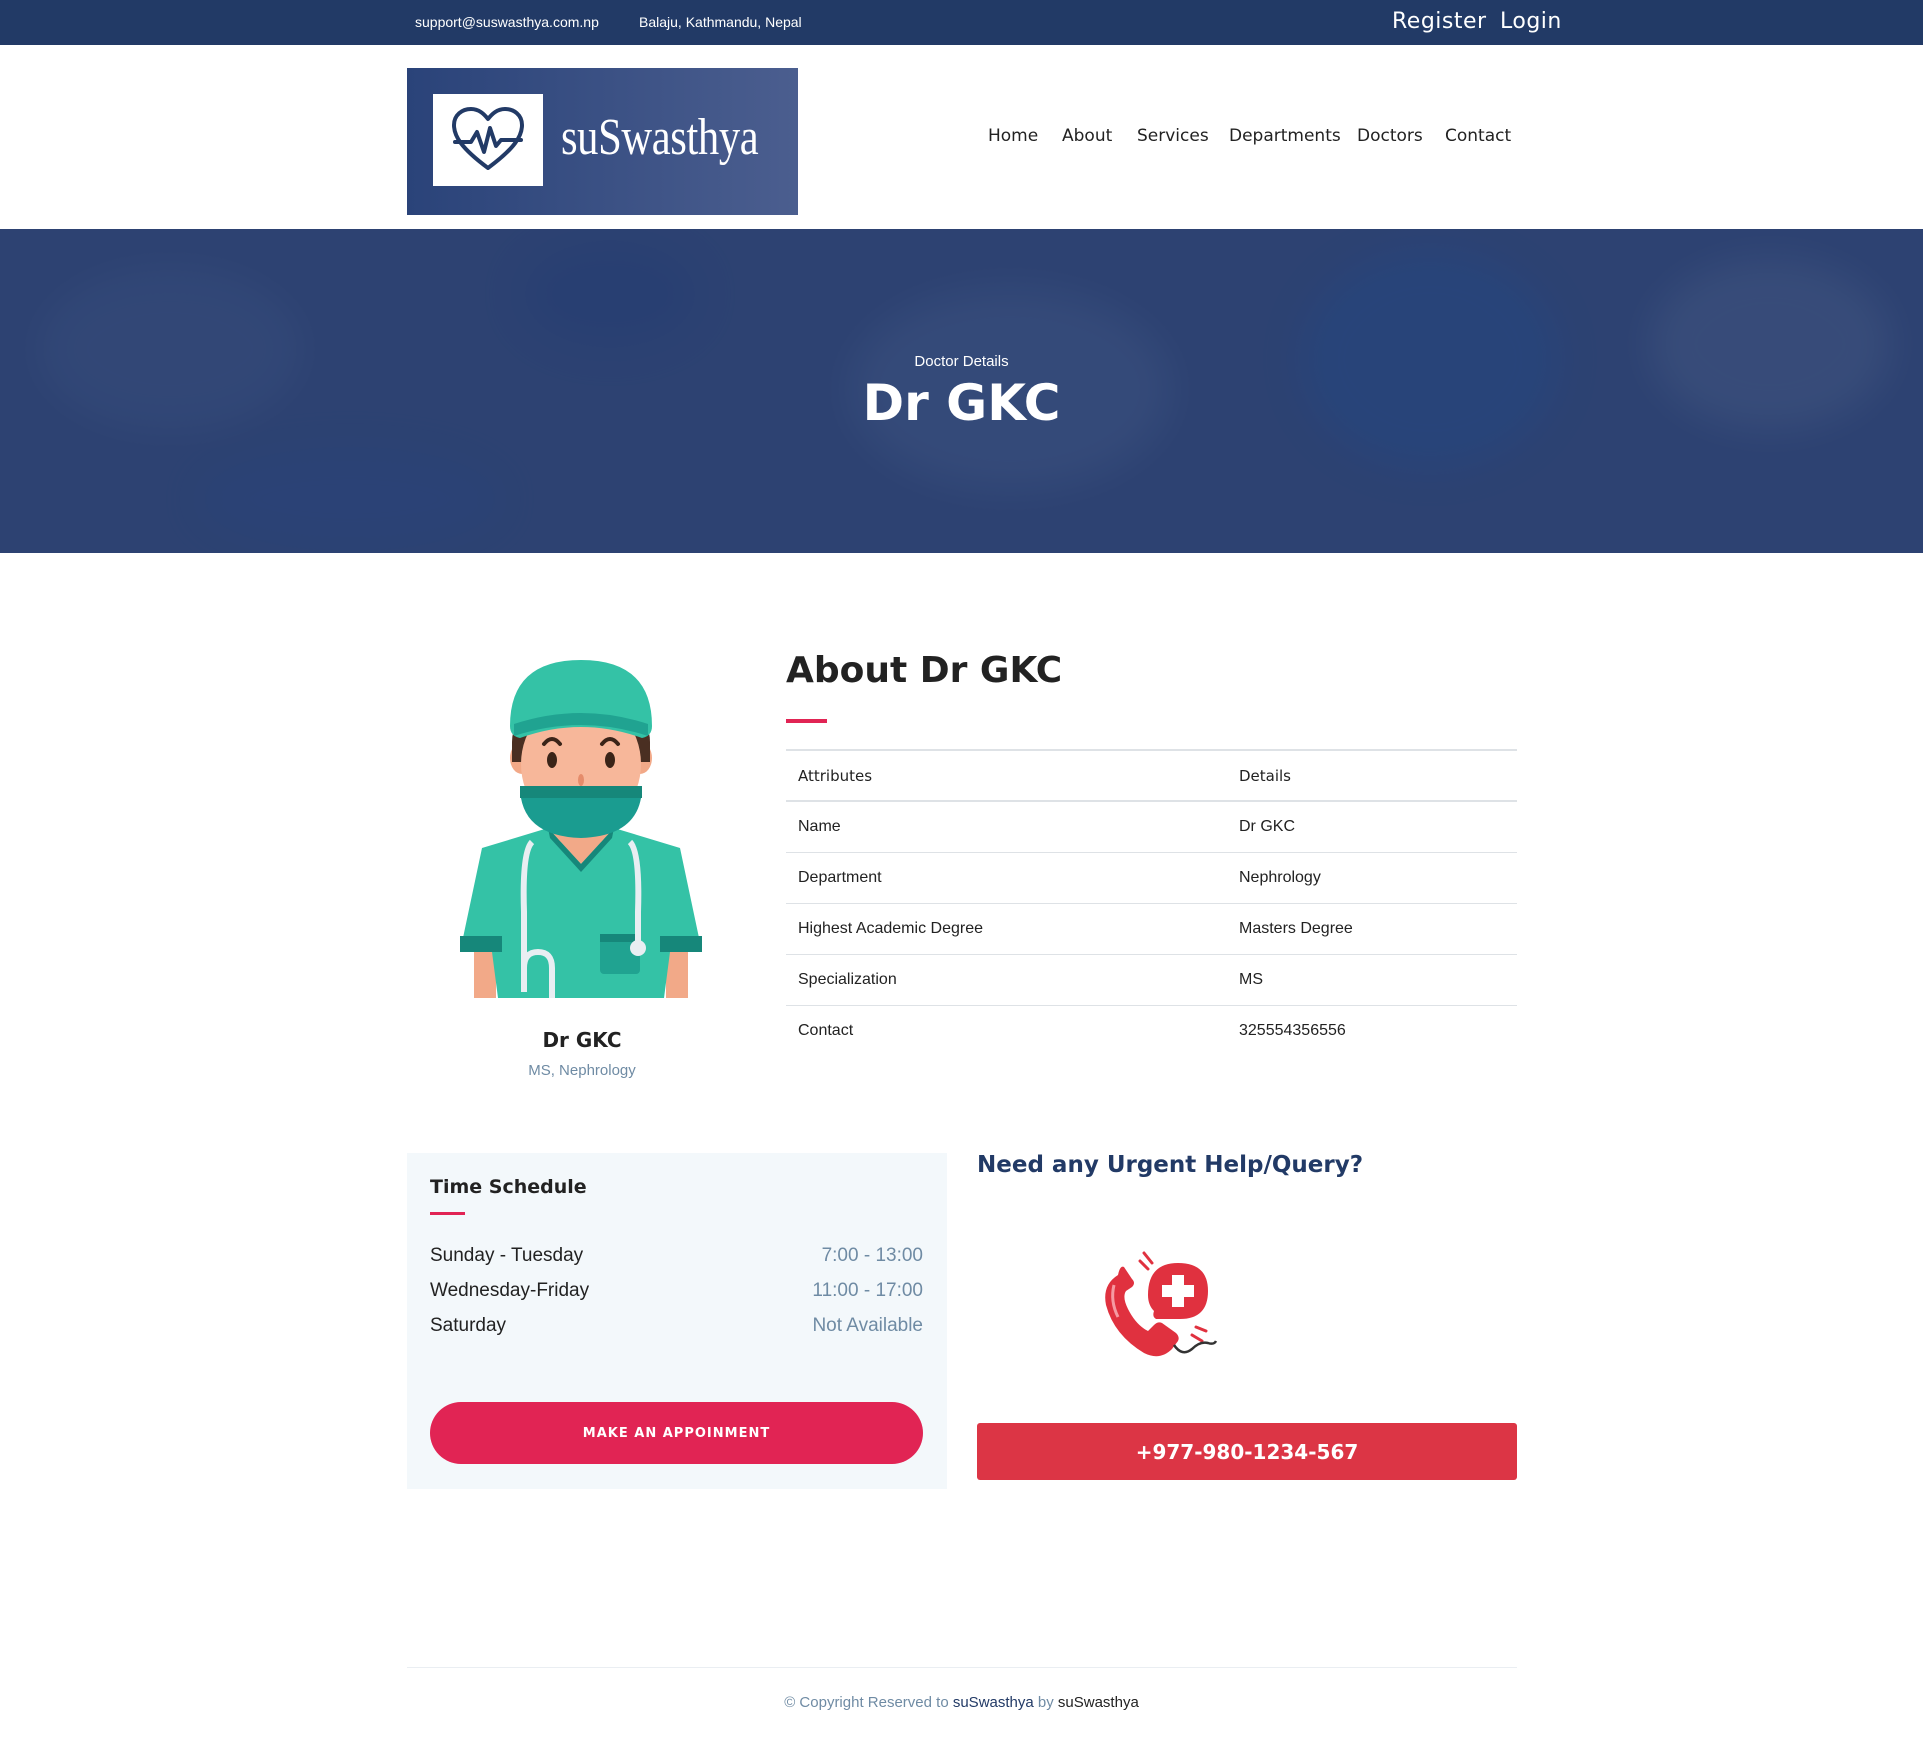 The width and height of the screenshot is (1923, 1742). What do you see at coordinates (1478, 136) in the screenshot?
I see `nav-contact: Contact` at bounding box center [1478, 136].